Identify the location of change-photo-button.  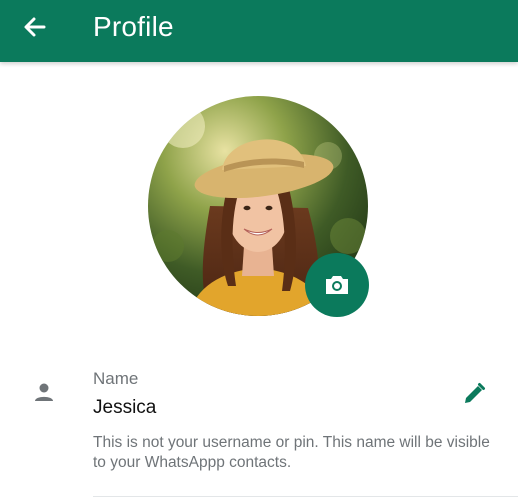
(337, 285).